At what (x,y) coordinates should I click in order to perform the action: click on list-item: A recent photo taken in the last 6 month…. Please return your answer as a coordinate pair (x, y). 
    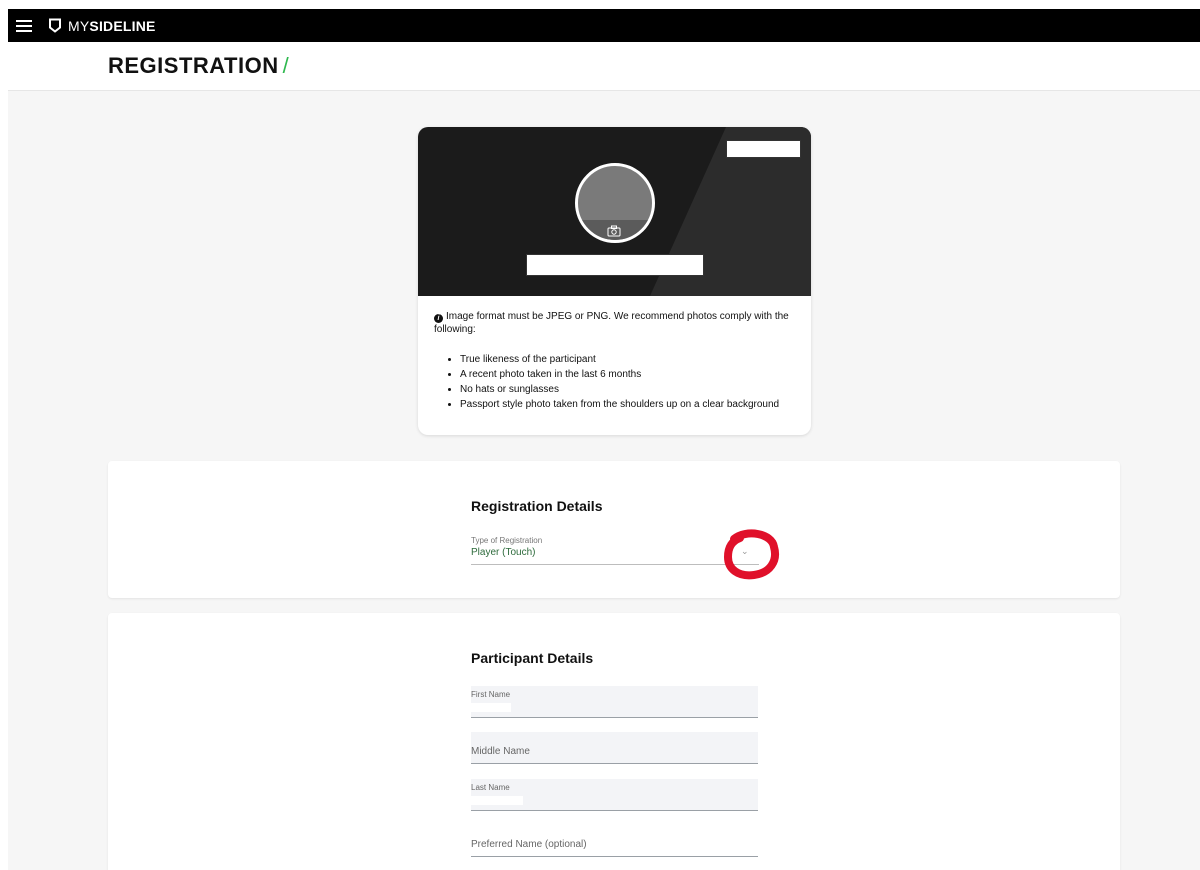
    Looking at the image, I should click on (630, 374).